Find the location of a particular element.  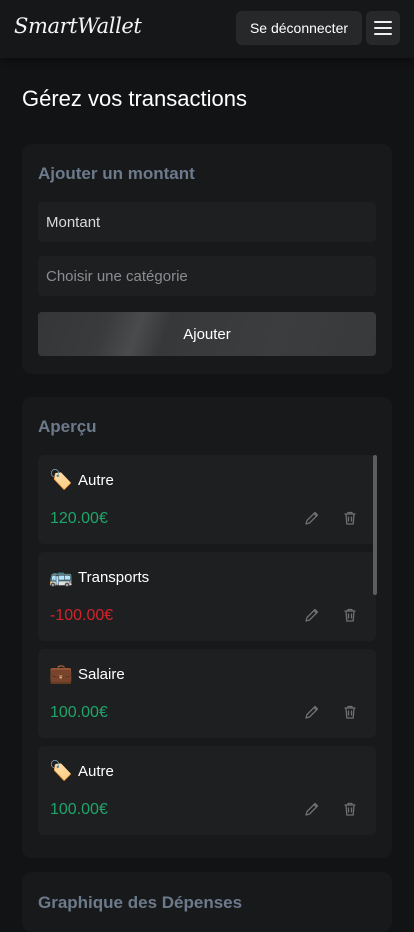

transaction-category: Salaire is located at coordinates (101, 674).